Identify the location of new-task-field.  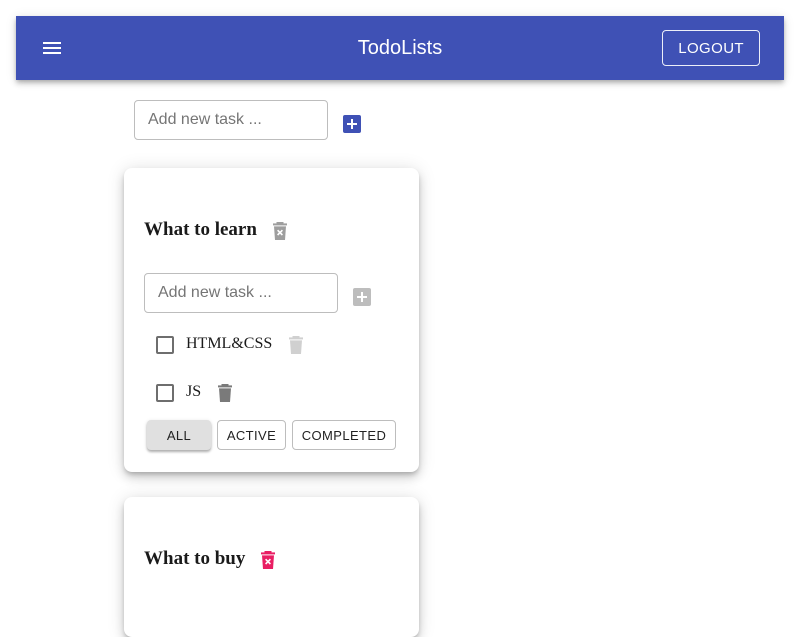
(241, 293).